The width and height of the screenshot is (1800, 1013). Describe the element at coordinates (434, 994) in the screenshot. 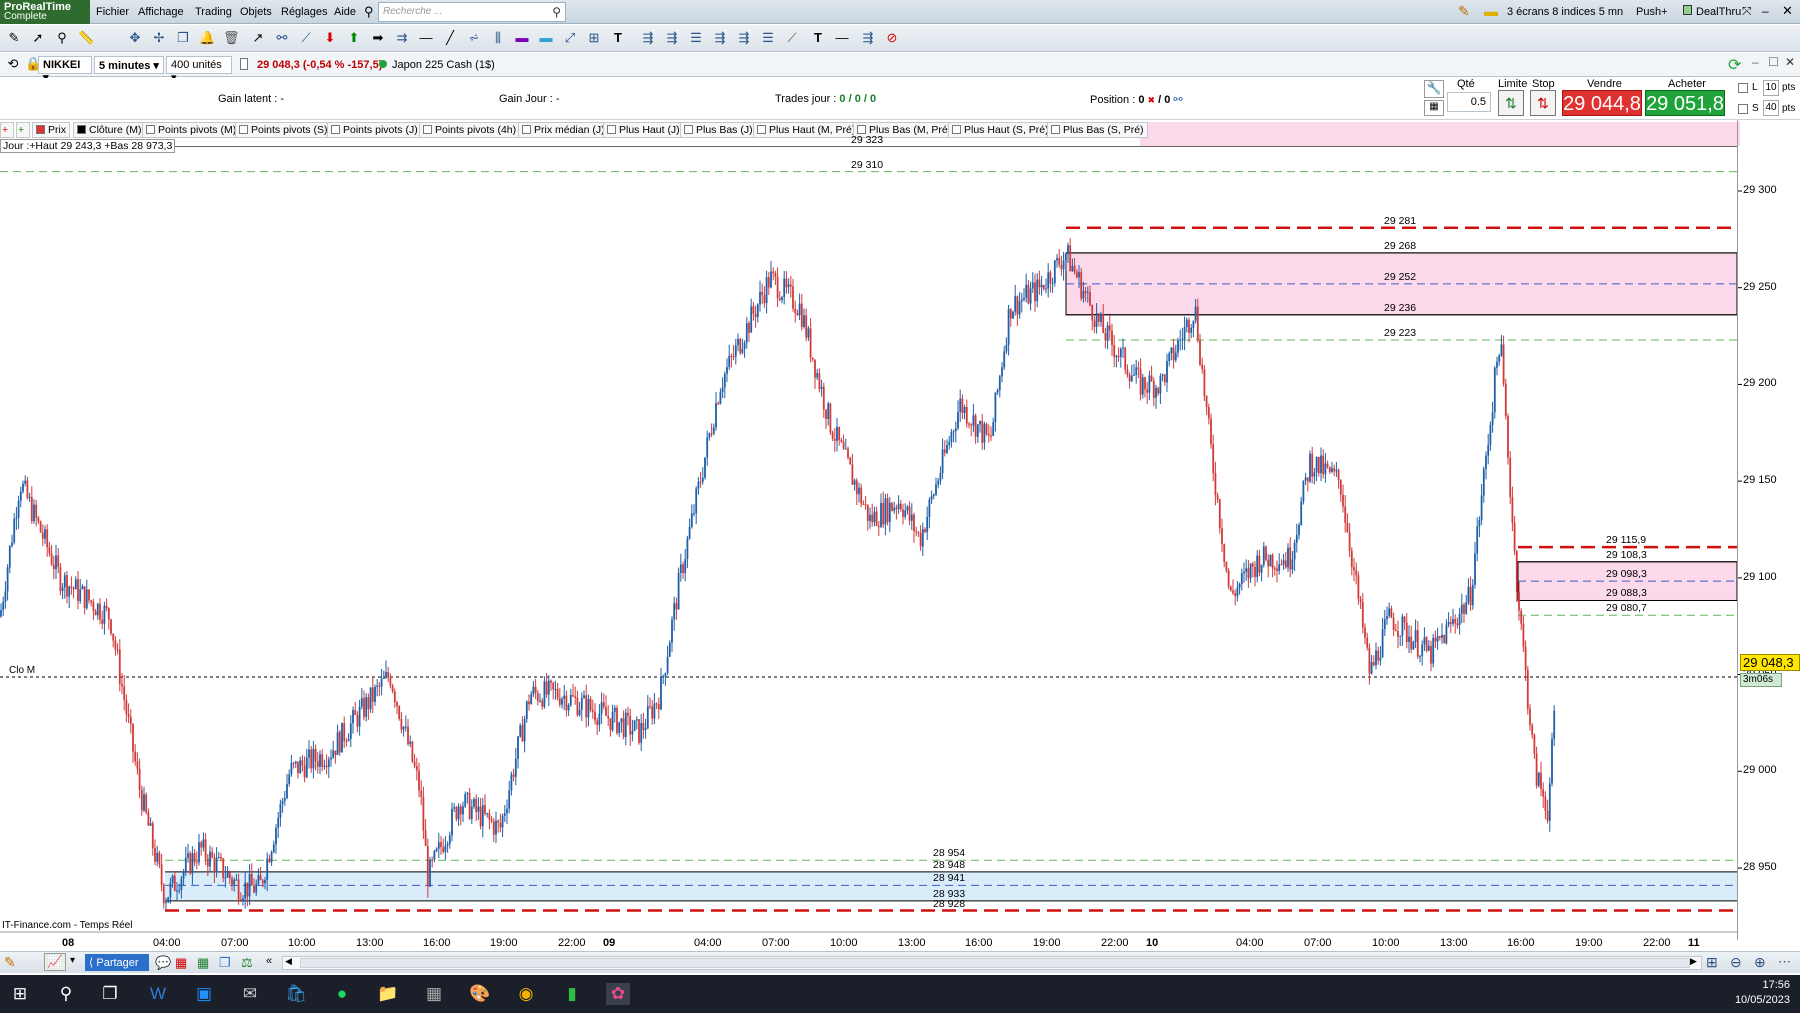

I see `calculator-icon: ▦` at that location.